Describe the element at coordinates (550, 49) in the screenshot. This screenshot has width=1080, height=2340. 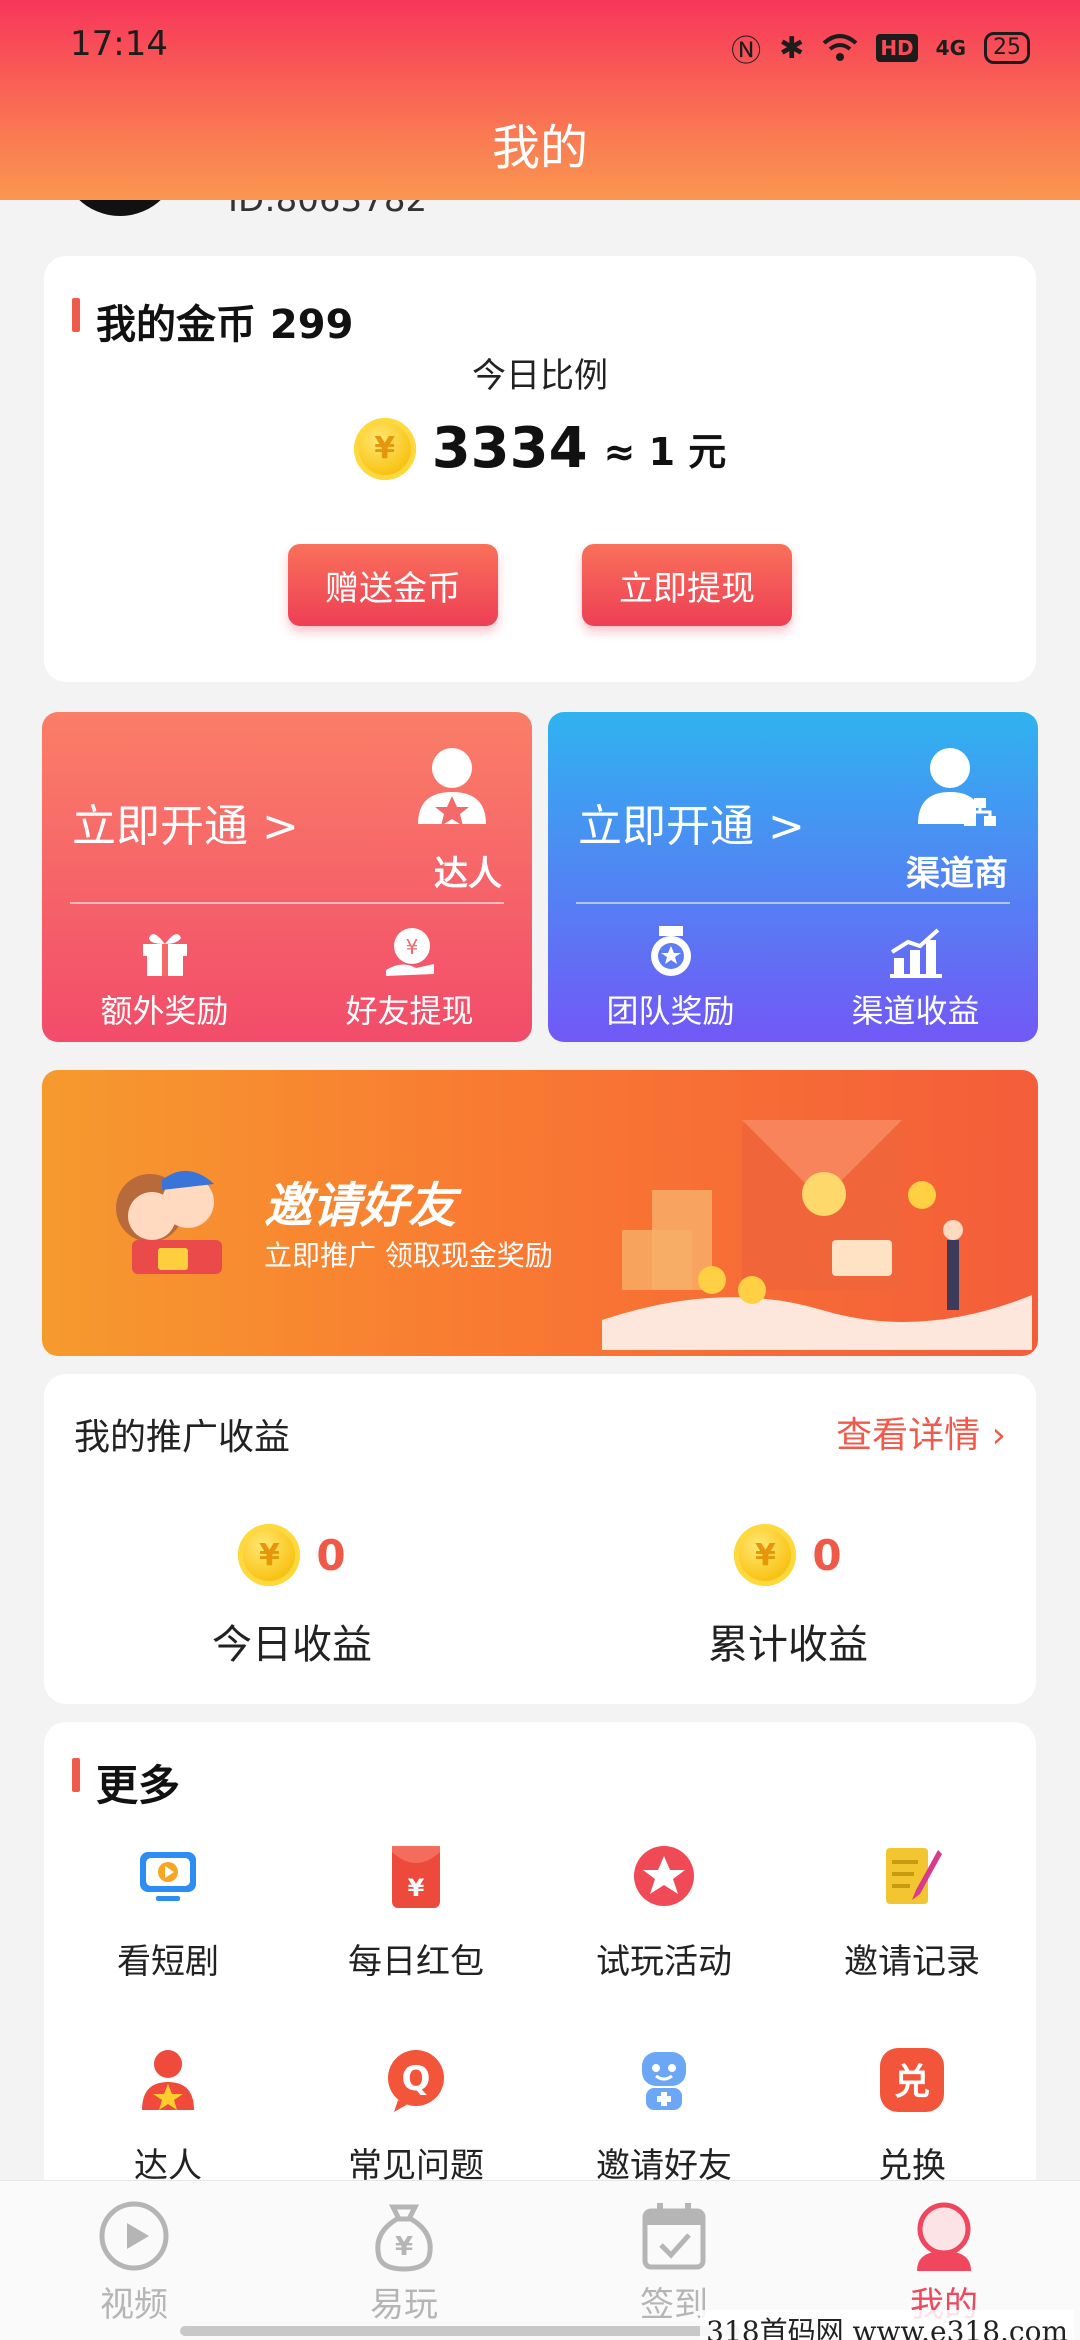
I see `status-bar: 17:14 Ⓝ ✱ HD 4G 25` at that location.